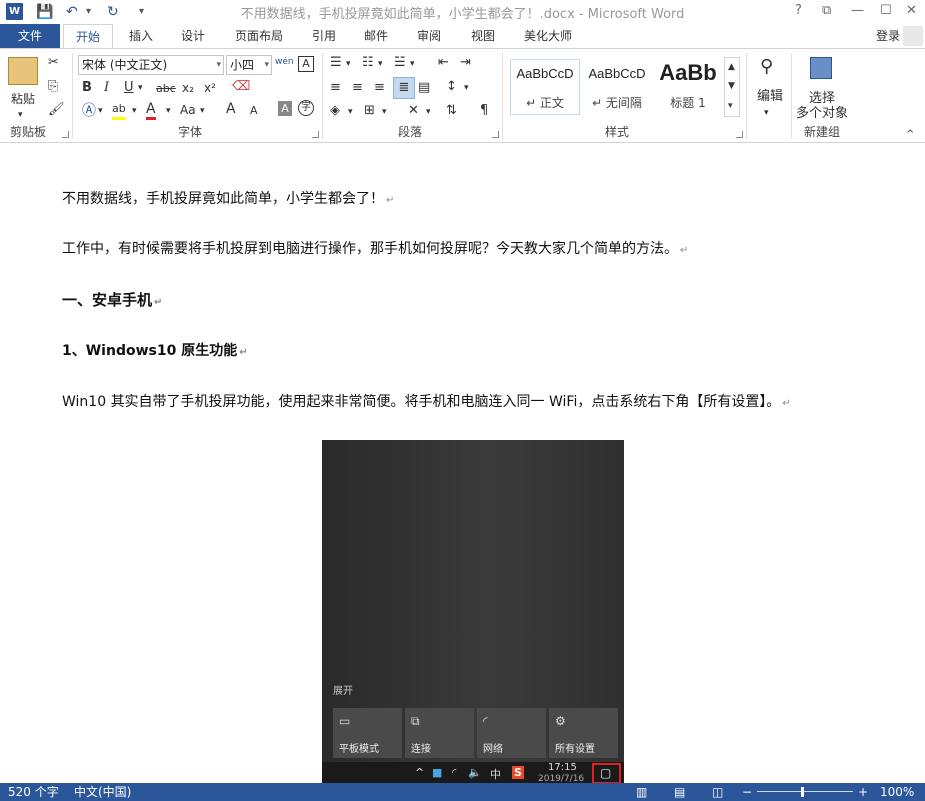  I want to click on distributed-icon: ▤, so click(424, 88).